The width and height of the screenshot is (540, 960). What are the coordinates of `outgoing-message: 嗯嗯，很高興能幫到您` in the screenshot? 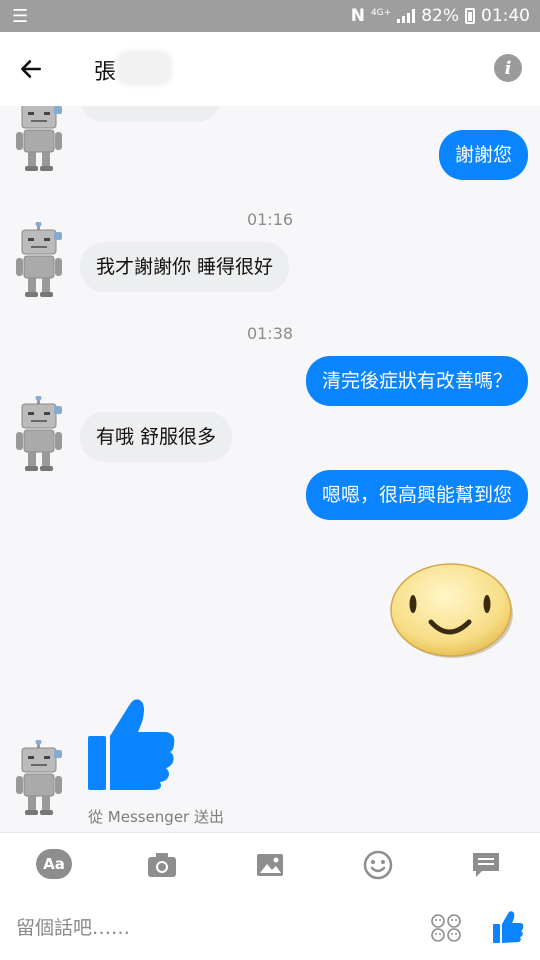 It's located at (416, 495).